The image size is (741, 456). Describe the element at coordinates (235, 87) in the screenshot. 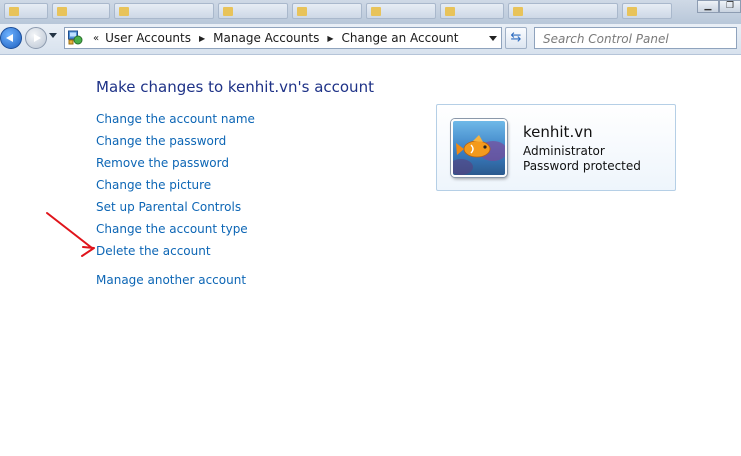

I see `page-title: Make changes to kenhit.vn's account` at that location.